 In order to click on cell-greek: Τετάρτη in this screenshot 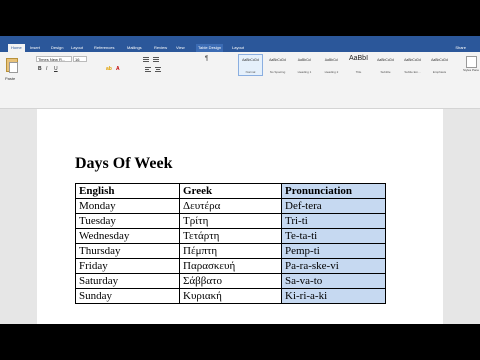, I will do `click(230, 236)`.